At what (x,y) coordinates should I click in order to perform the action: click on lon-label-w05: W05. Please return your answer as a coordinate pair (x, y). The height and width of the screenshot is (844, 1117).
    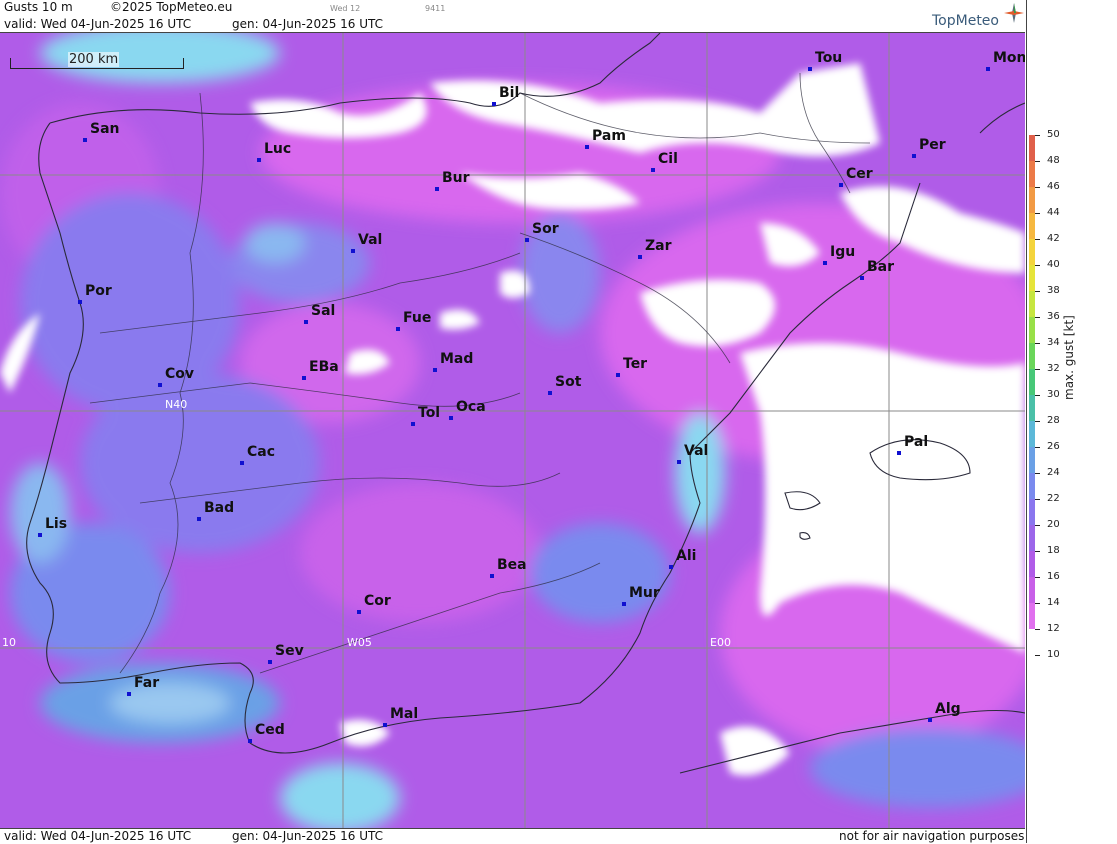
    Looking at the image, I should click on (359, 642).